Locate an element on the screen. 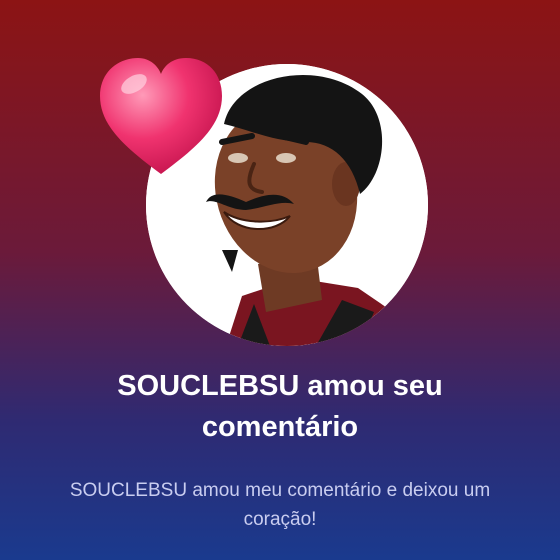  heart-icon is located at coordinates (161, 116).